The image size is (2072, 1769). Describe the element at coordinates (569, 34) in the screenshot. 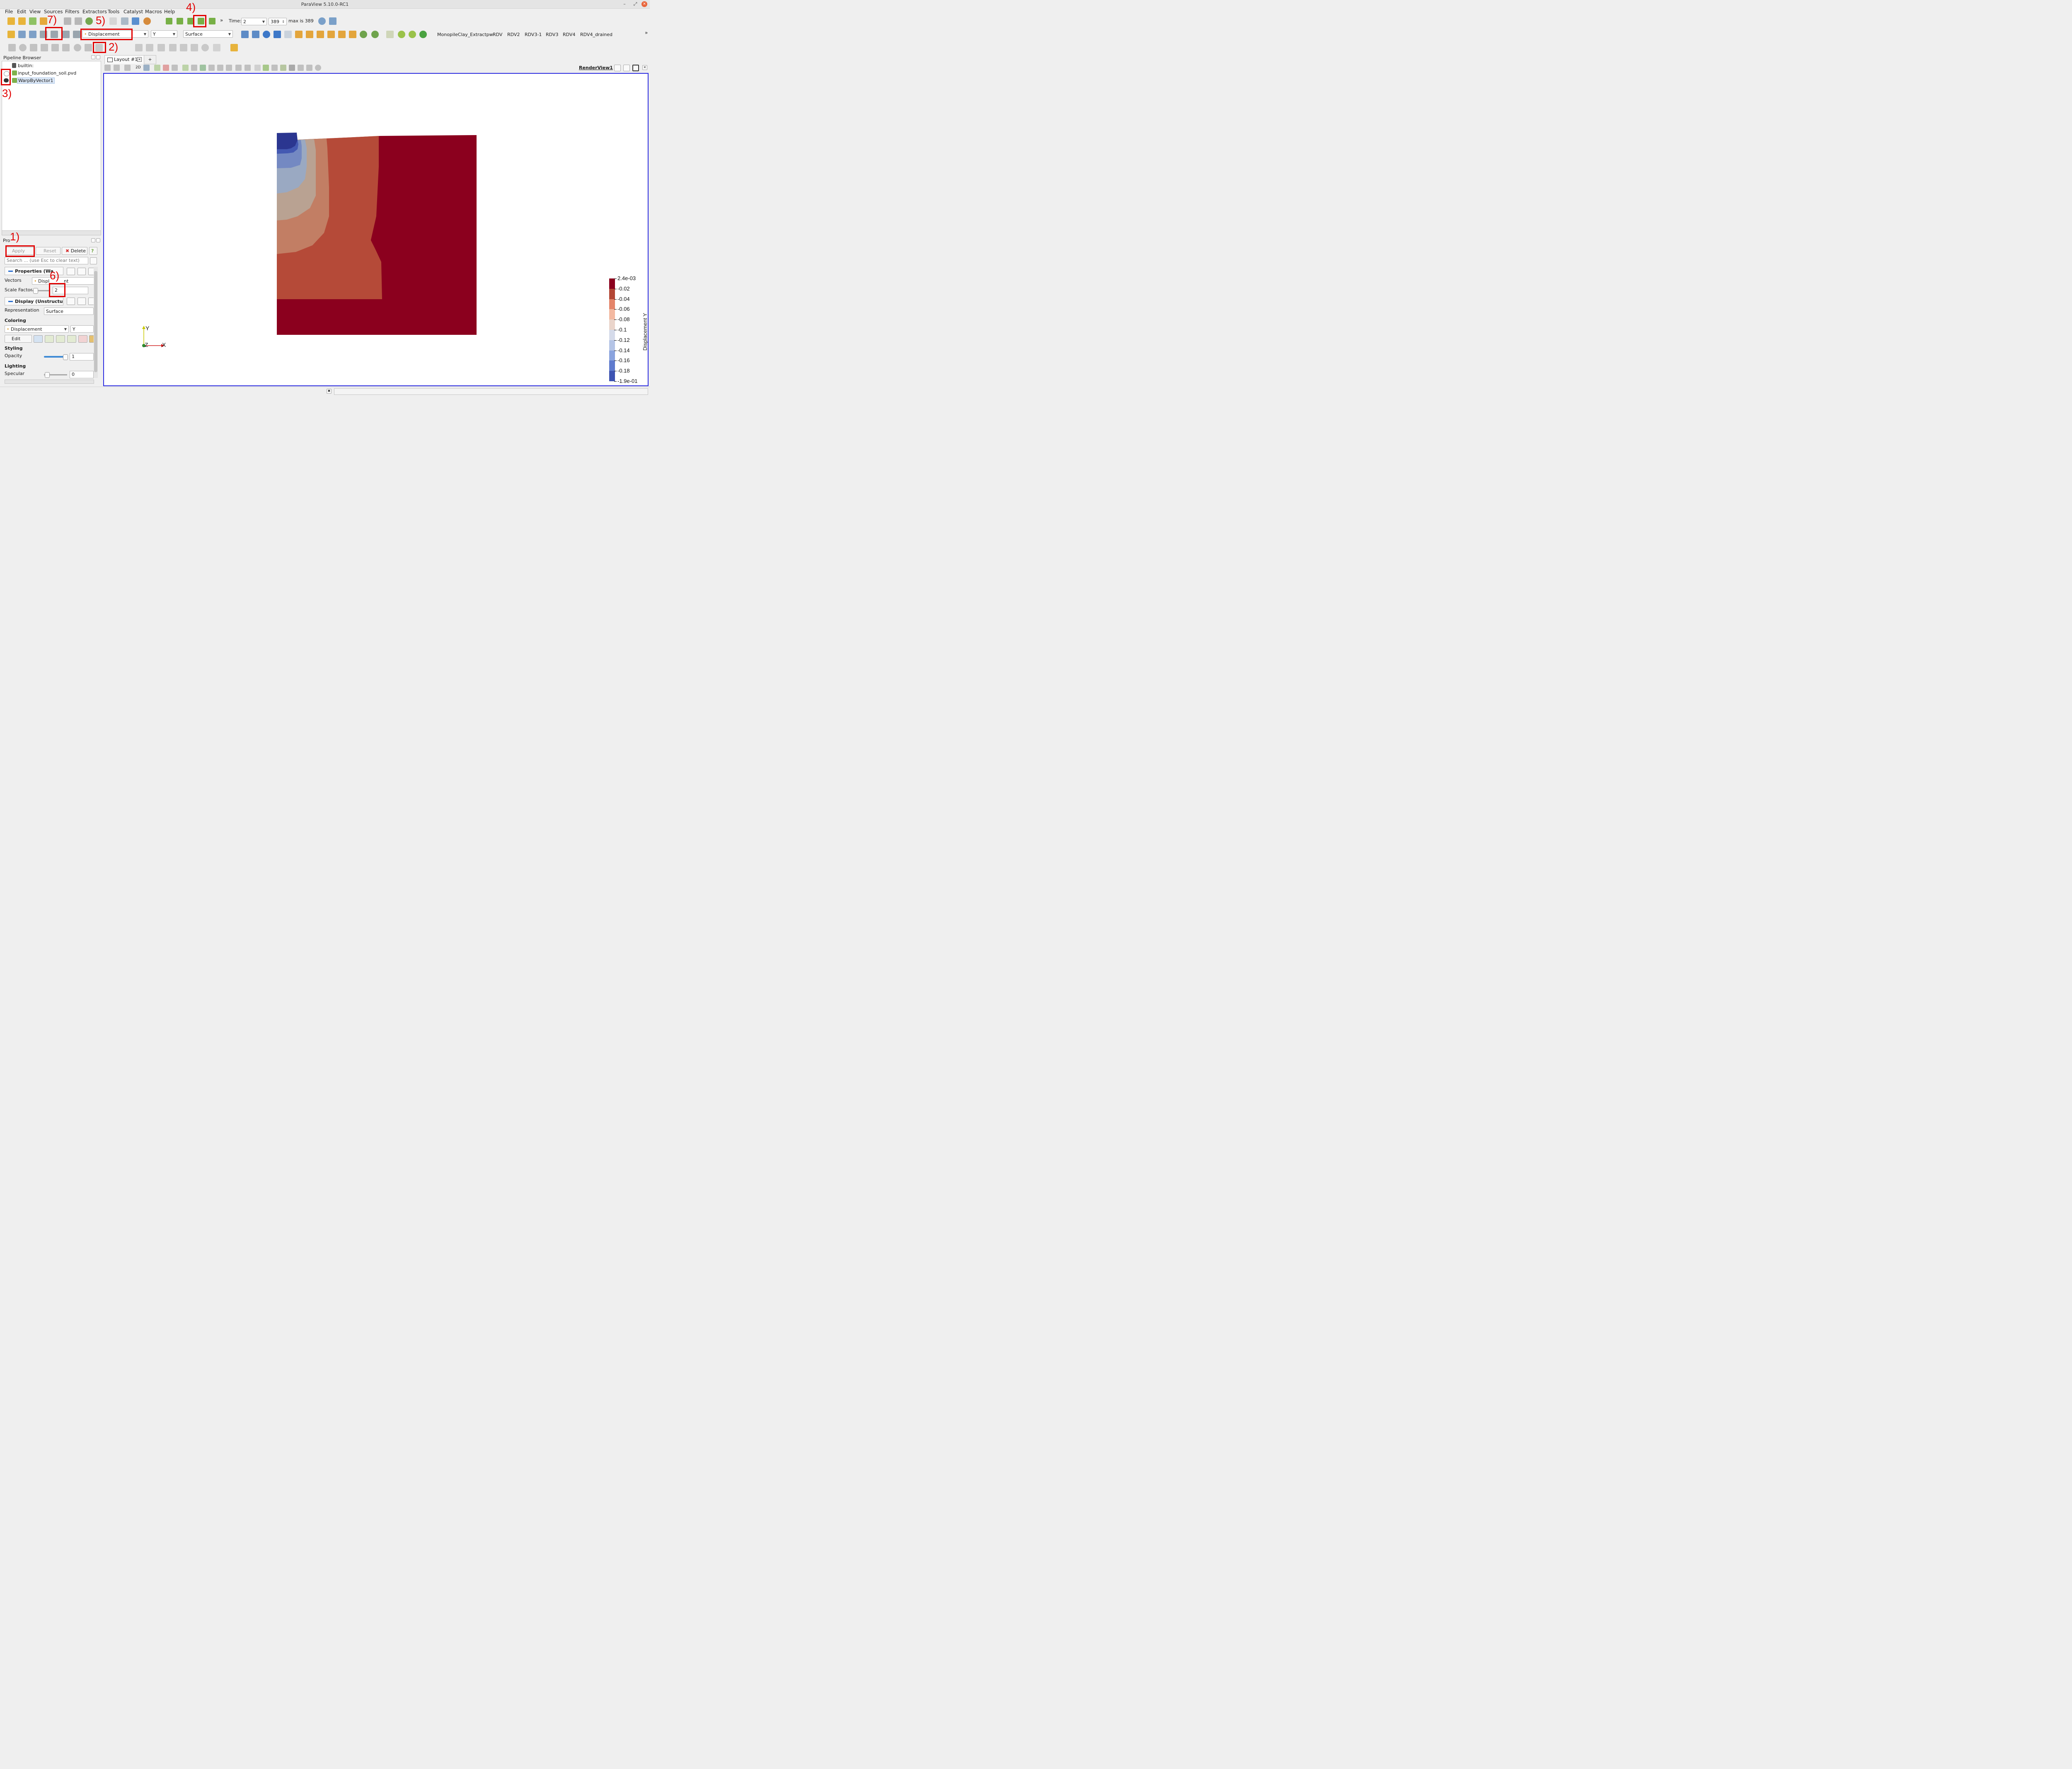

I see `bookmark-rdv4: RDV4` at that location.